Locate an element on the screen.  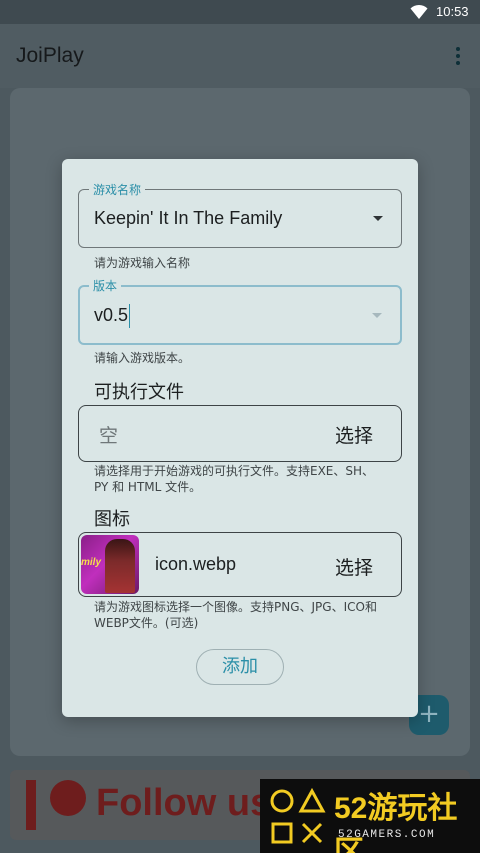
banner-text: Follow us is located at coordinates (184, 803).